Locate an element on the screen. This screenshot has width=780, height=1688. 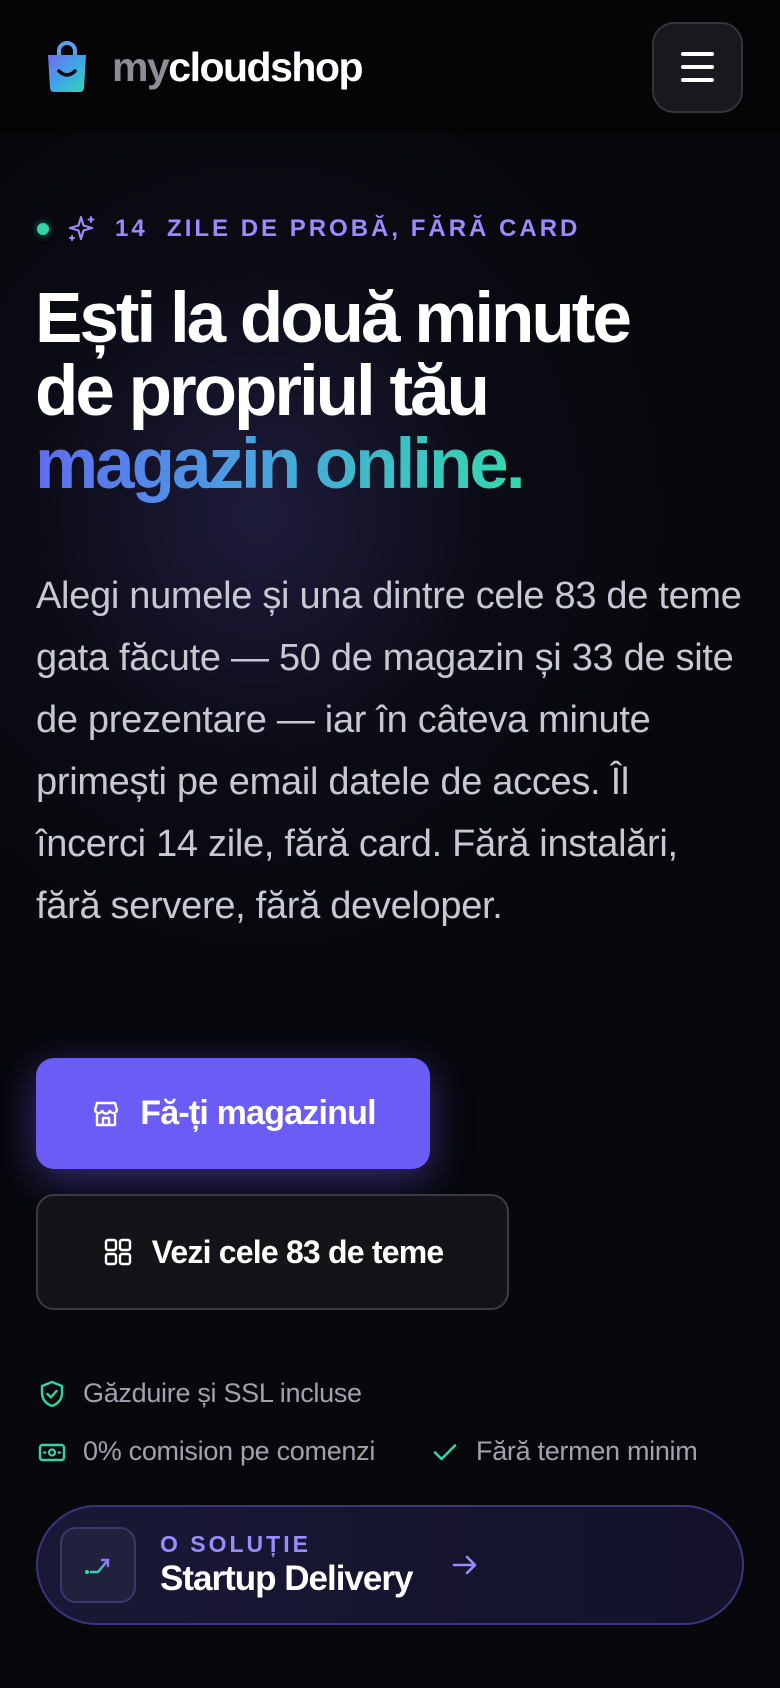
feature-no-min-term: Fără termen minim is located at coordinates (564, 1451).